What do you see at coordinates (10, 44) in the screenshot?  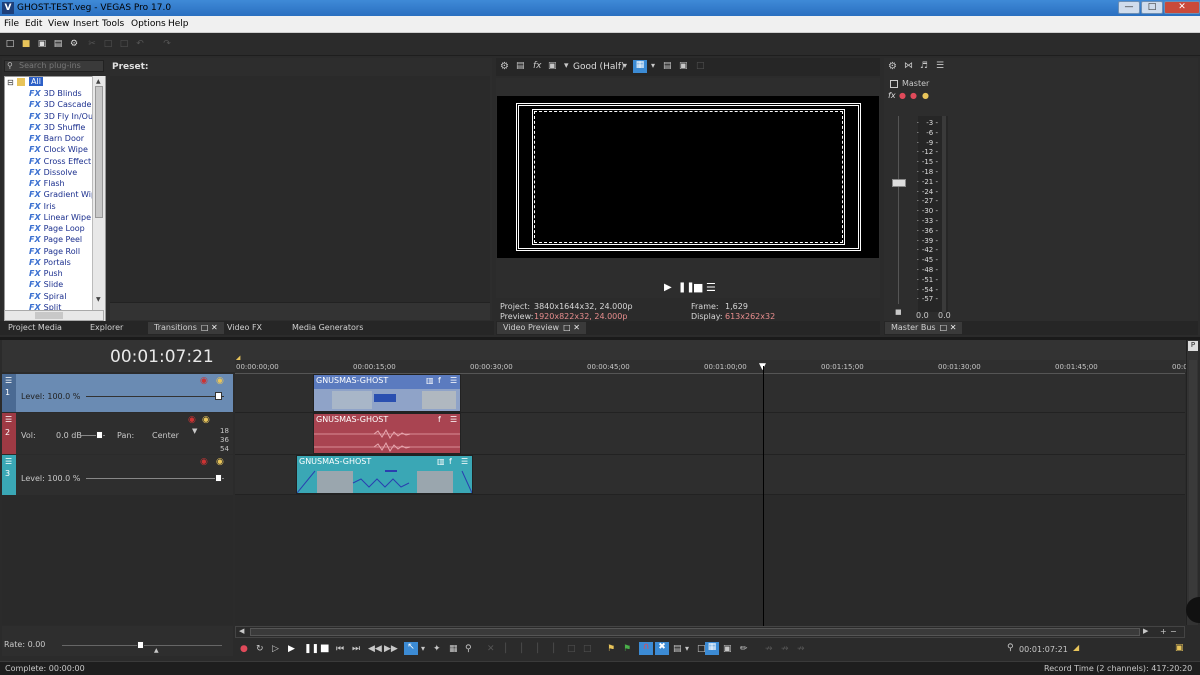 I see `new-file-icon: □` at bounding box center [10, 44].